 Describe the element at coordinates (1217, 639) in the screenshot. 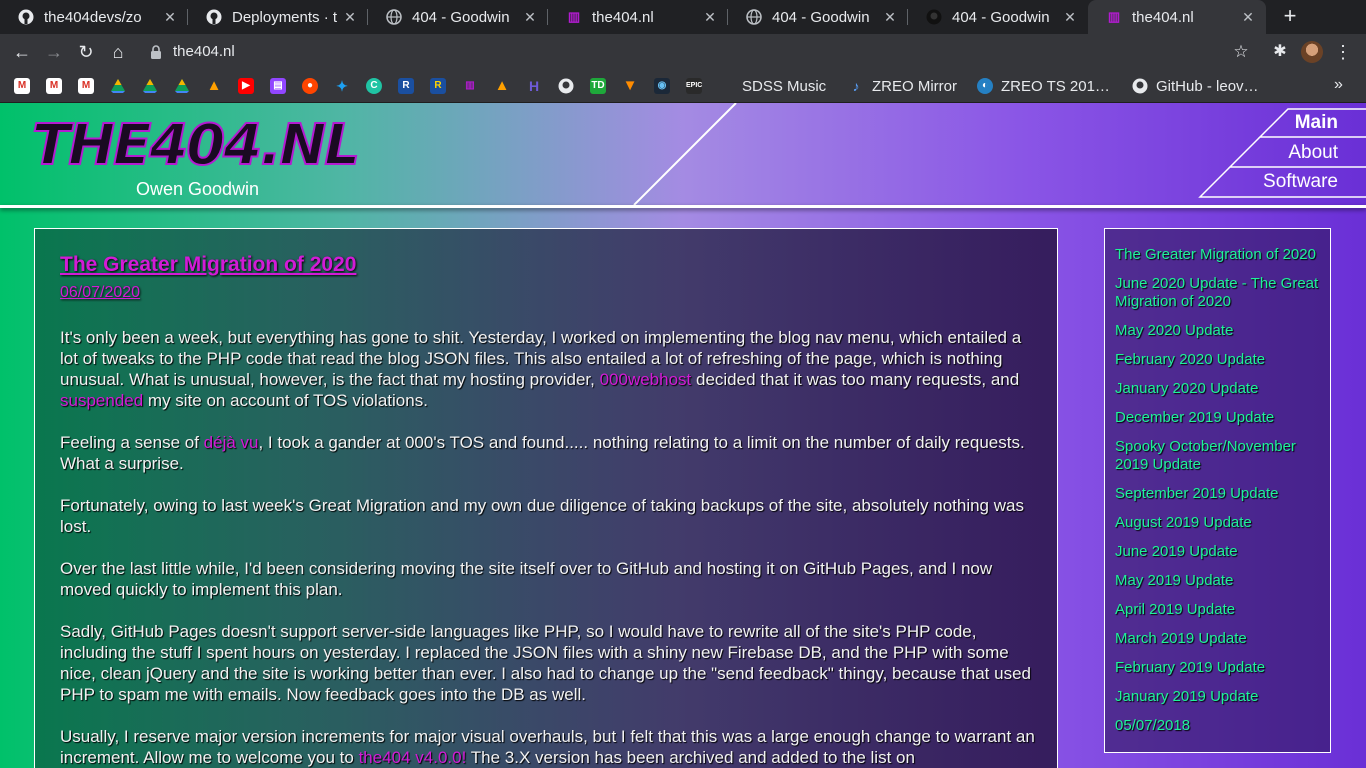

I see `blog-nav-item: March 2019 Update` at that location.